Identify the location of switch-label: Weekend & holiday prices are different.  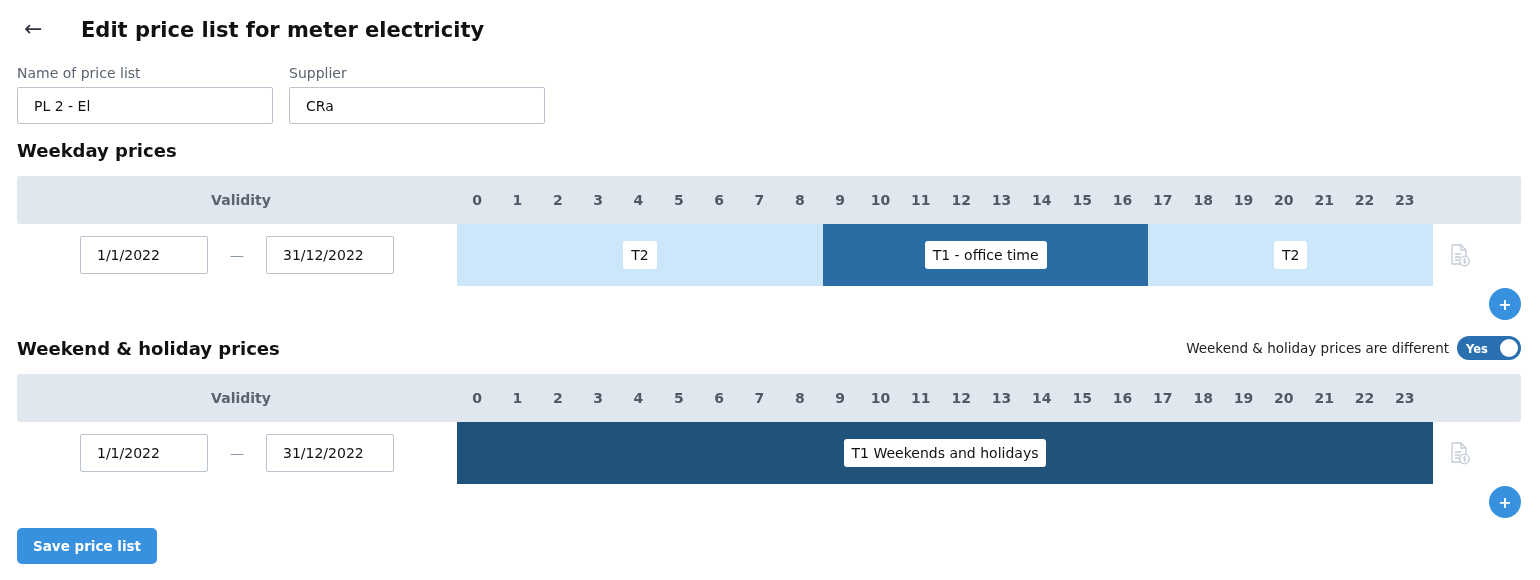
(1317, 348).